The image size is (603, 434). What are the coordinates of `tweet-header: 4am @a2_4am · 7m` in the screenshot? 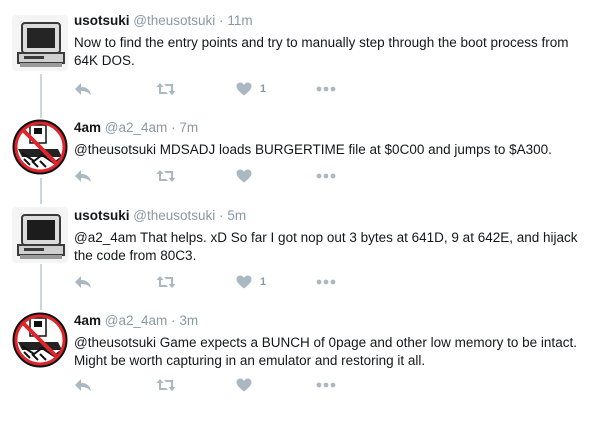 It's located at (330, 128).